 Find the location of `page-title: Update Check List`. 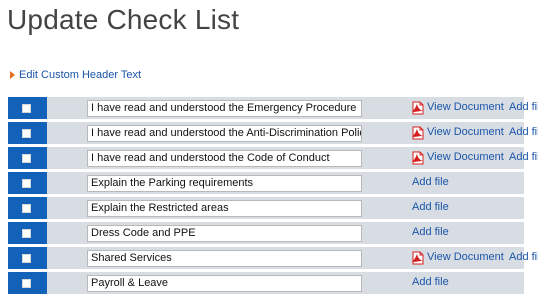

page-title: Update Check List is located at coordinates (123, 19).